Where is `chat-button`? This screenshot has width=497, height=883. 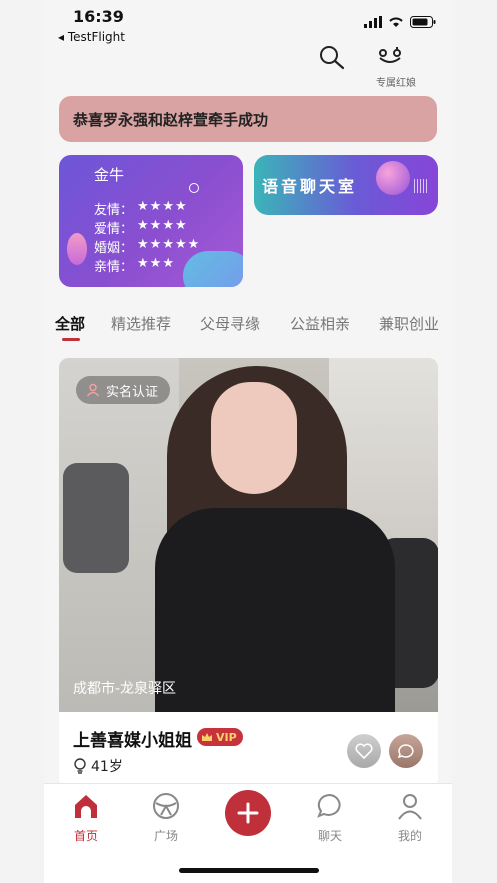 chat-button is located at coordinates (406, 751).